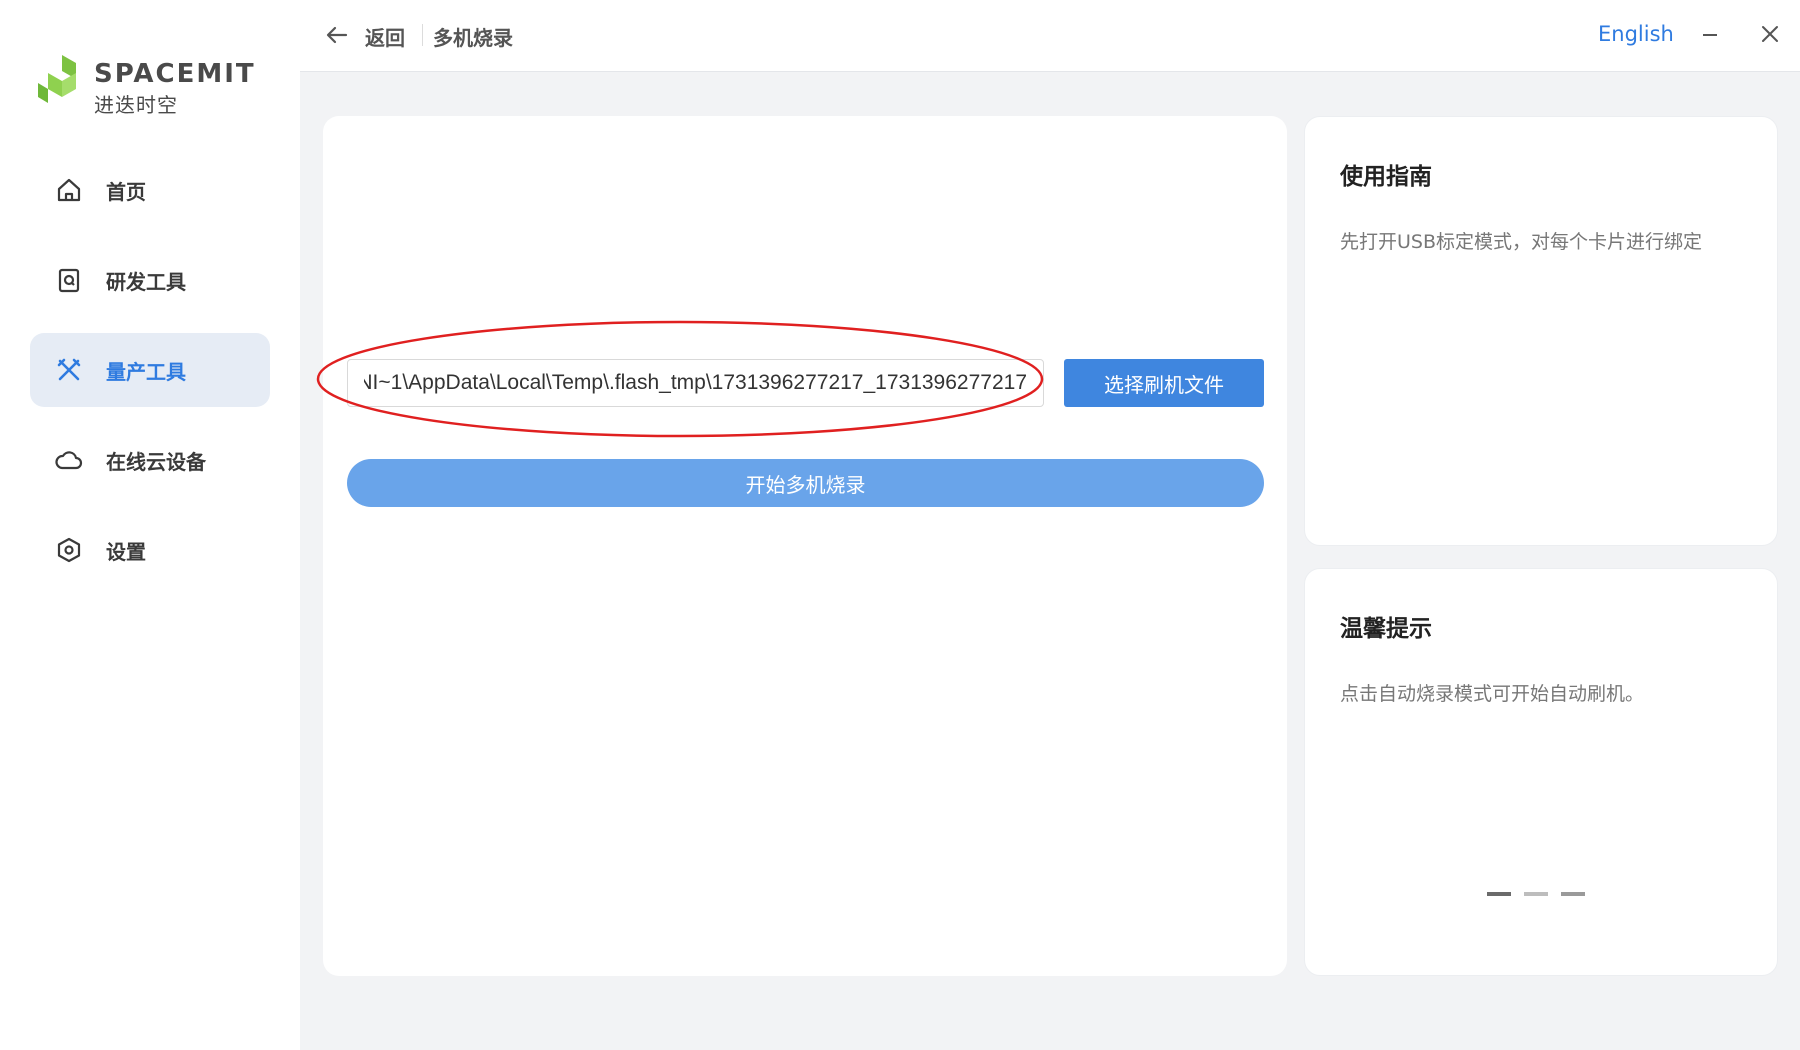  Describe the element at coordinates (1386, 629) in the screenshot. I see `tips-title: 温馨提示` at that location.